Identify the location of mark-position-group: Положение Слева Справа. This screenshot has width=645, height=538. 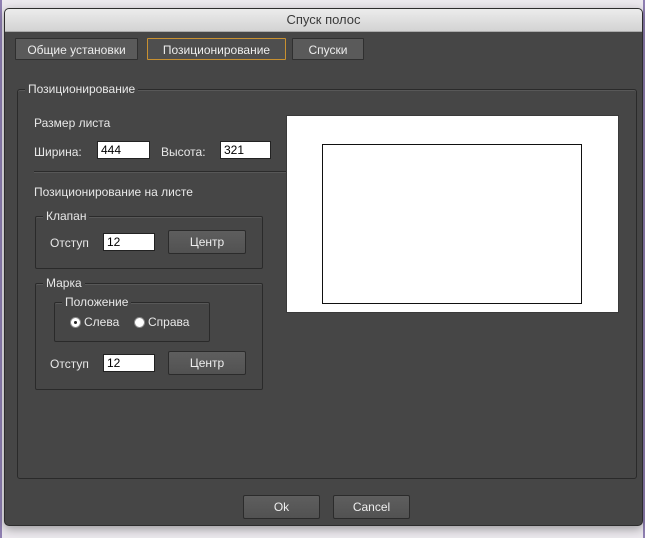
(132, 318).